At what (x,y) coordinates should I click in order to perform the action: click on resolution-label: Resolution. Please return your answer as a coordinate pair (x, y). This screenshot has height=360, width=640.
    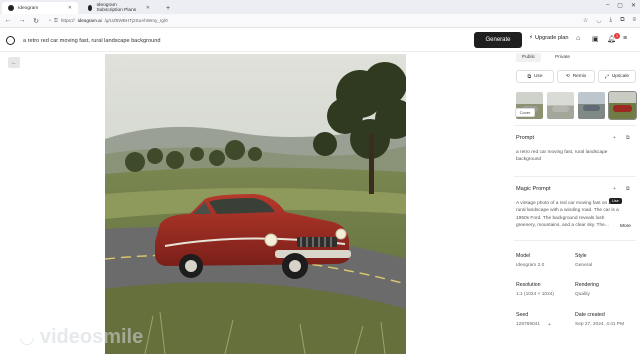
    Looking at the image, I should click on (528, 285).